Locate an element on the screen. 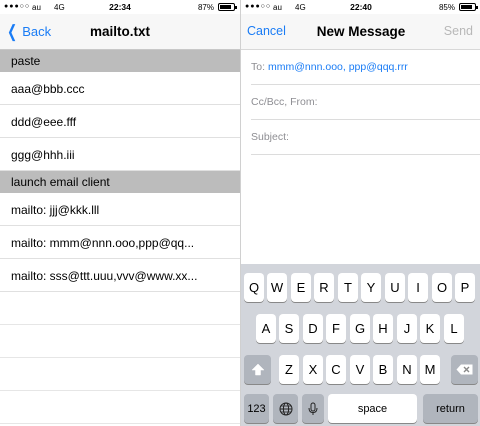 The height and width of the screenshot is (426, 480). microphone-icon is located at coordinates (313, 408).